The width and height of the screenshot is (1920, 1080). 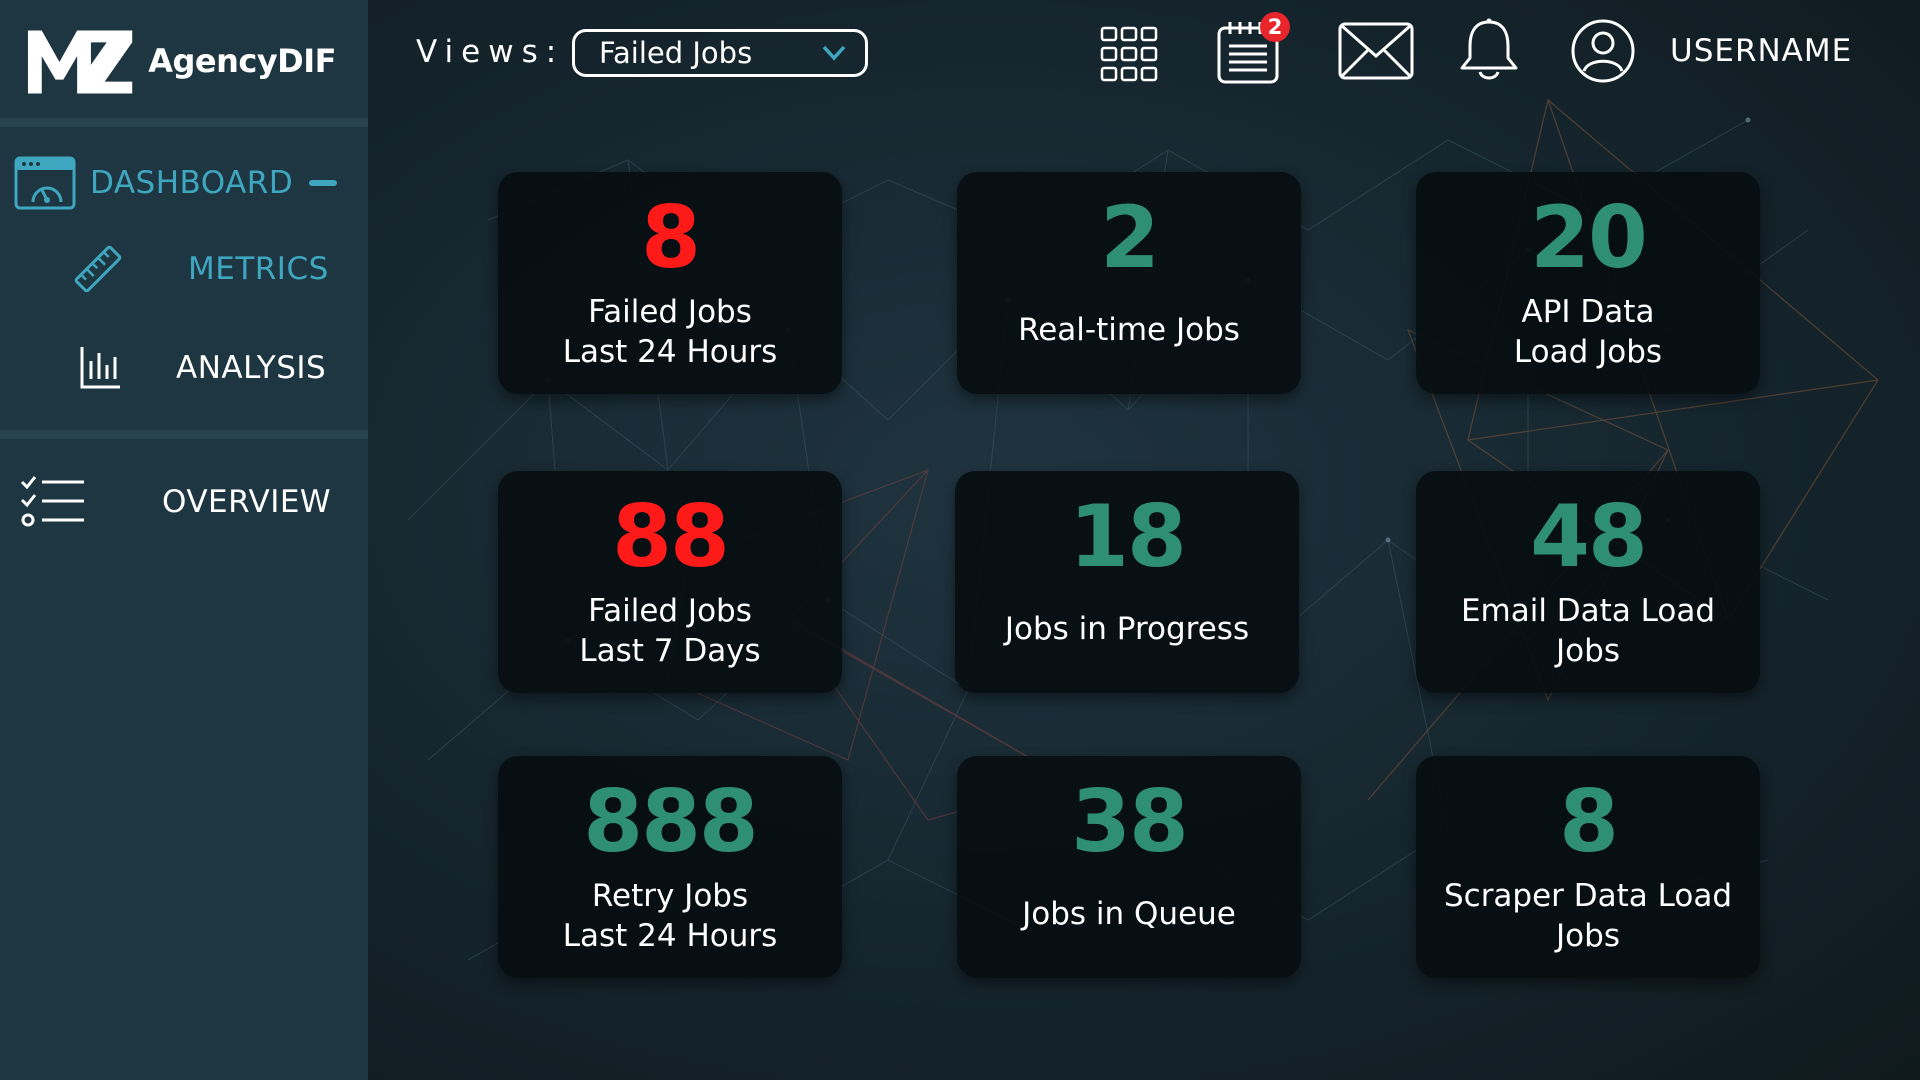 I want to click on chevron-down-icon, so click(x=834, y=53).